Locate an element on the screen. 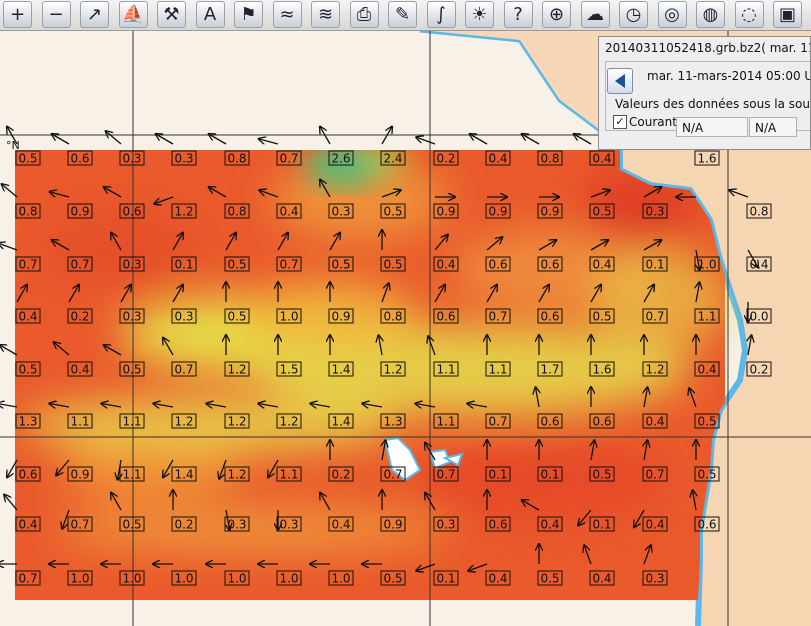 The image size is (811, 626). print-icon: ⎙ is located at coordinates (364, 14).